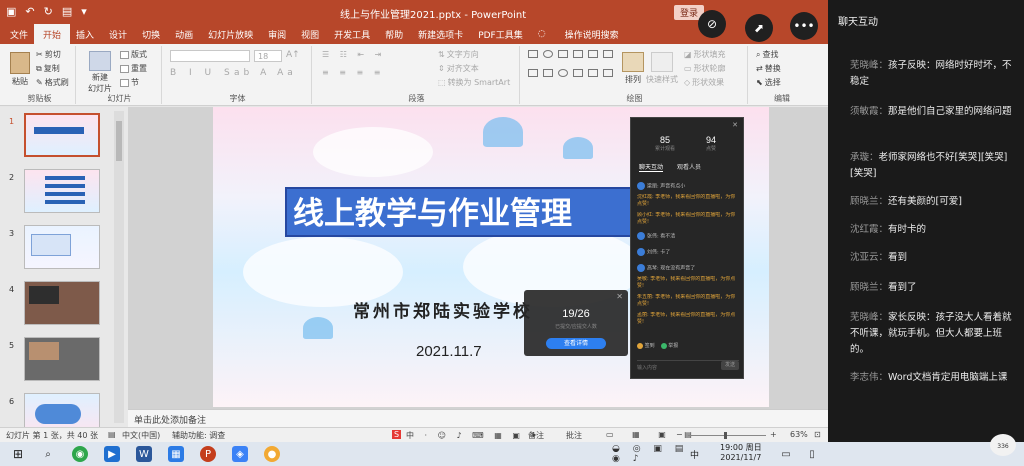  What do you see at coordinates (633, 68) in the screenshot?
I see `arrange-button: 排列` at bounding box center [633, 68].